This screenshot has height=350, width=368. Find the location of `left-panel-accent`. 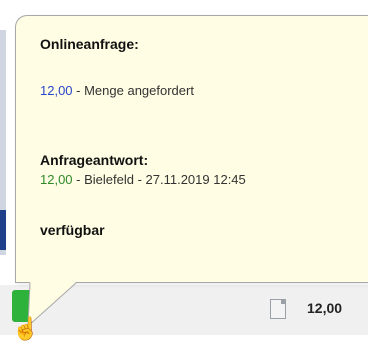

left-panel-accent is located at coordinates (3, 230).